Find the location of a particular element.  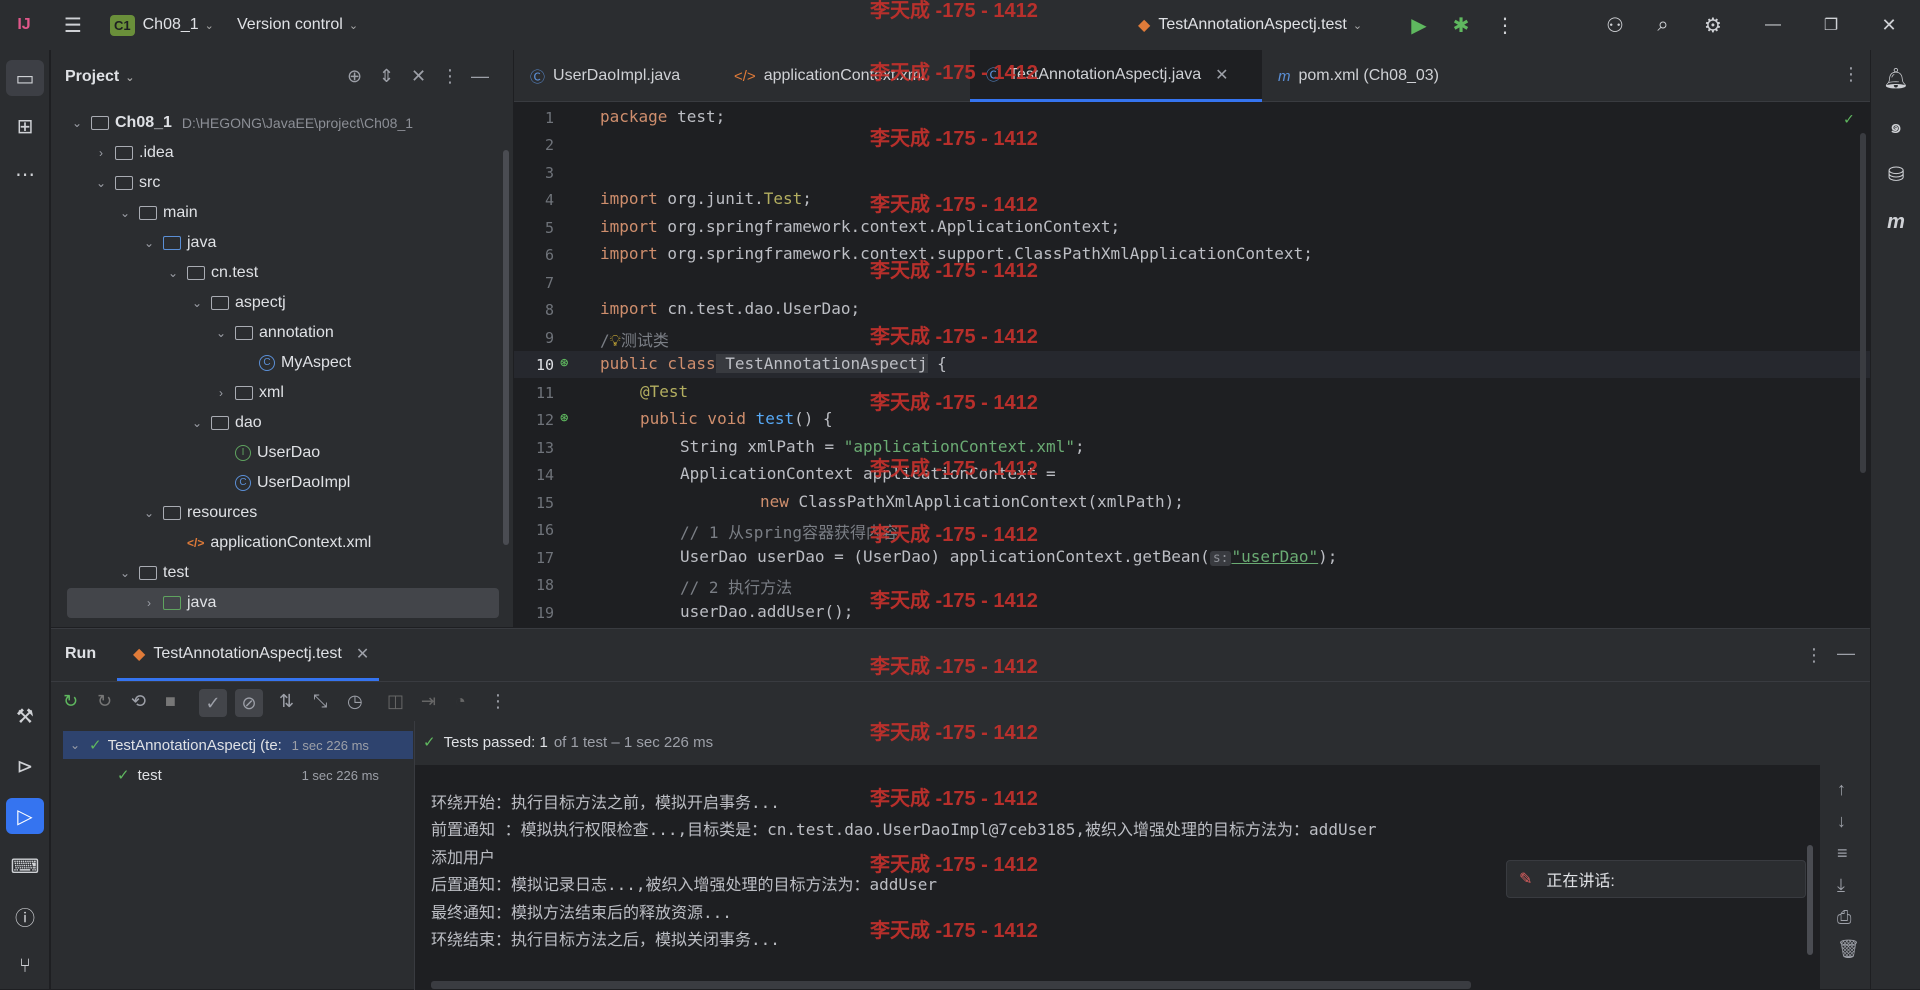

code-line: // 1 从spring容器获得内容 is located at coordinates (789, 532).